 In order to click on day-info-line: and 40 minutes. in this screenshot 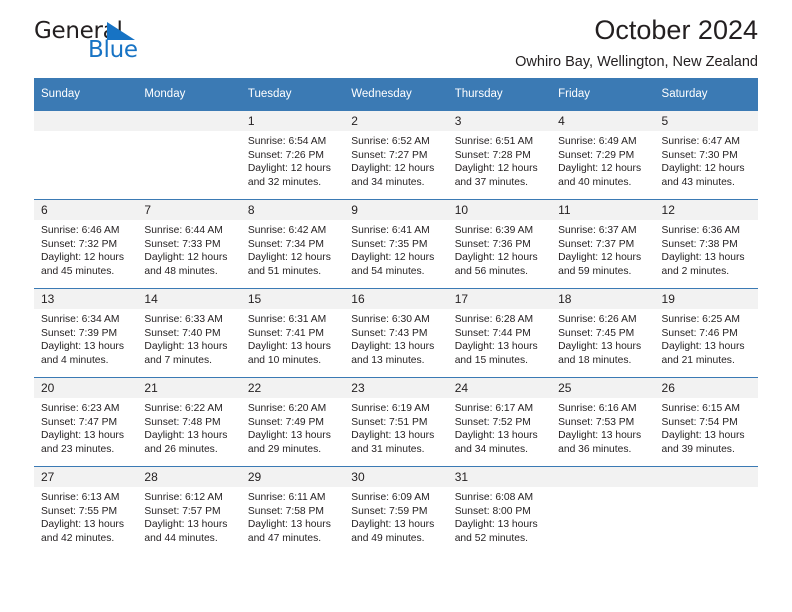, I will do `click(595, 182)`.